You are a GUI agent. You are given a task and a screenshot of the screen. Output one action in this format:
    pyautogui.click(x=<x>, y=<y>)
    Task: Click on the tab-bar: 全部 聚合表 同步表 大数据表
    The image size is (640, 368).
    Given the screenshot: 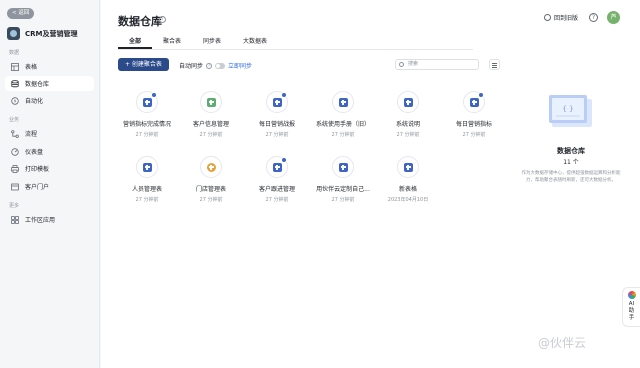 What is the action you would take?
    pyautogui.click(x=295, y=42)
    